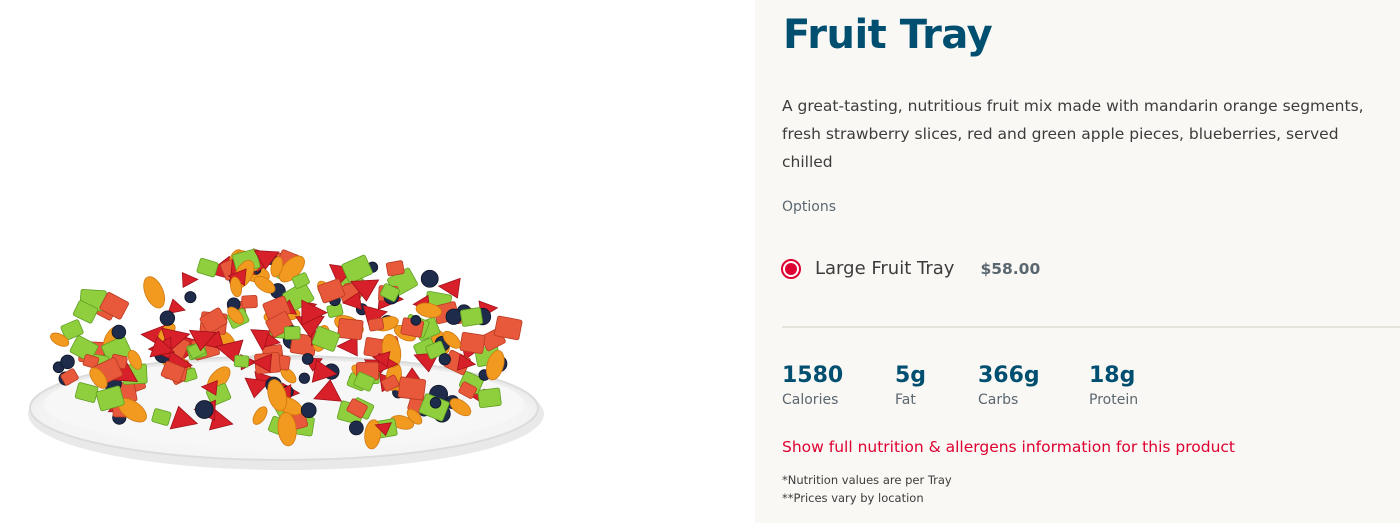 The width and height of the screenshot is (1400, 523). Describe the element at coordinates (1009, 375) in the screenshot. I see `nutrition-value: 366g` at that location.